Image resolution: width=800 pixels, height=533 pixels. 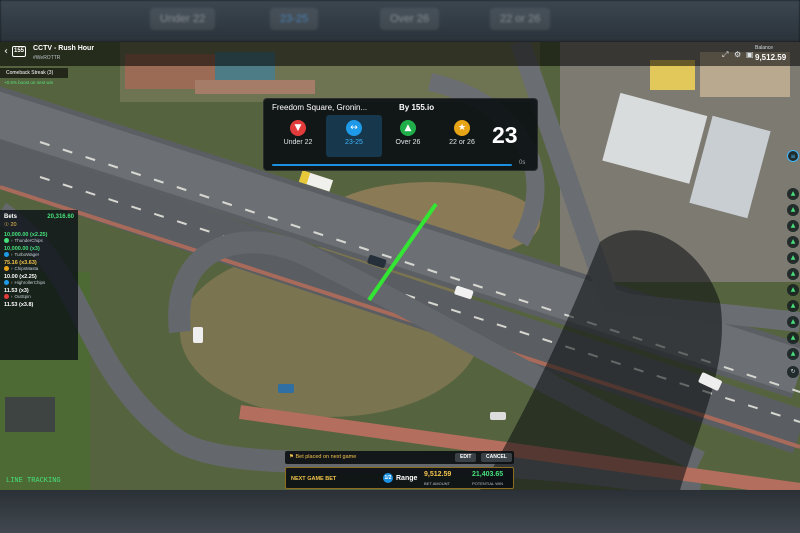 What do you see at coordinates (26, 268) in the screenshot?
I see `player-name: ChipsMasta` at bounding box center [26, 268].